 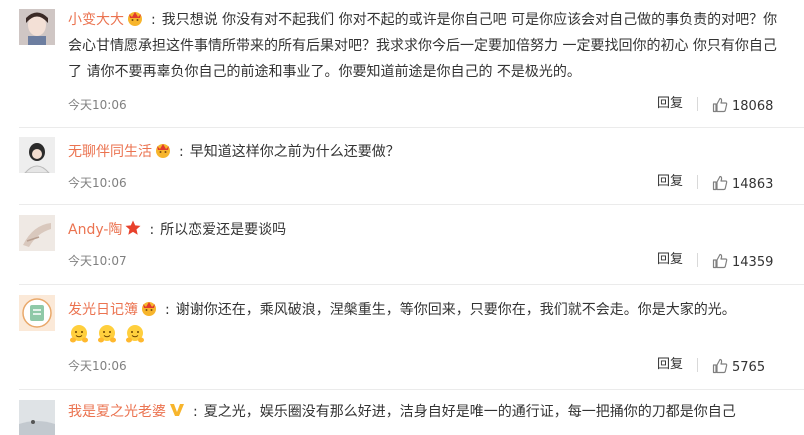 What do you see at coordinates (177, 410) in the screenshot?
I see `v-badge-icon` at bounding box center [177, 410].